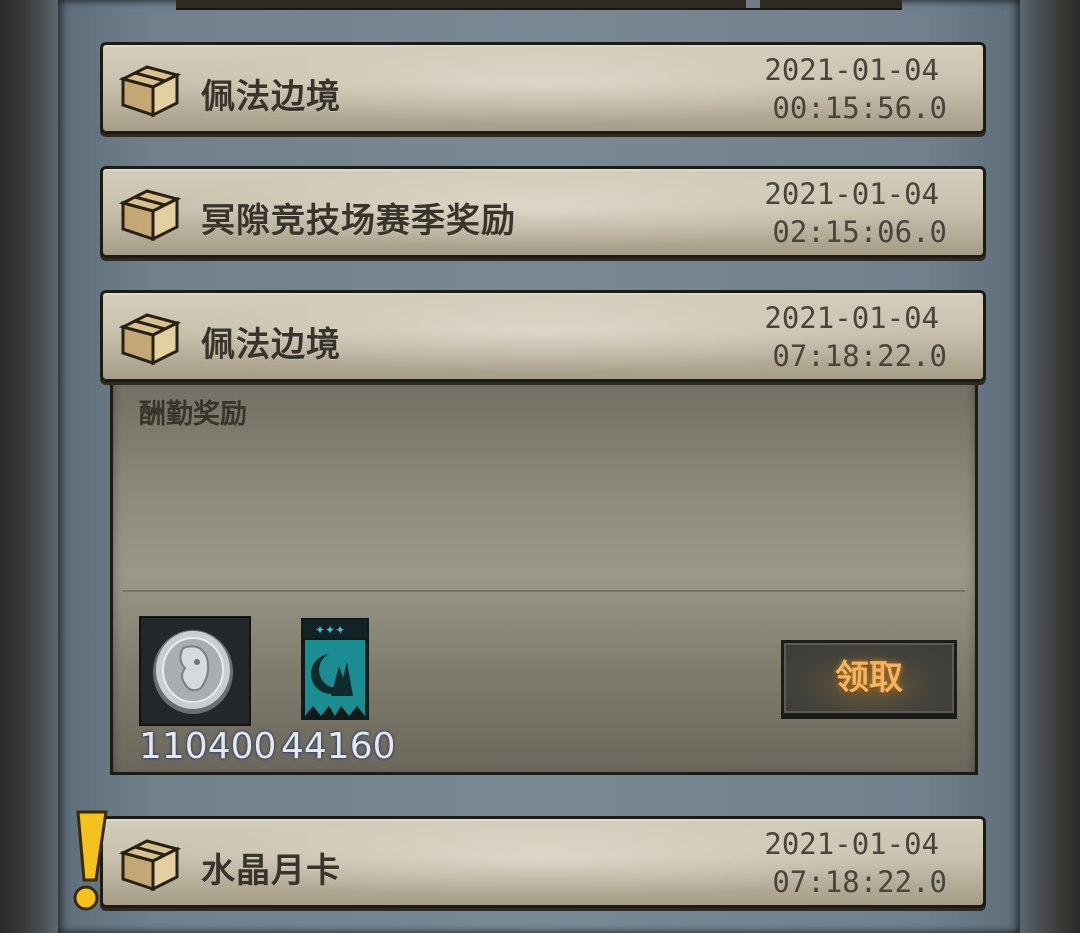 The image size is (1080, 933). Describe the element at coordinates (338, 746) in the screenshot. I see `reward-count: 44160` at that location.